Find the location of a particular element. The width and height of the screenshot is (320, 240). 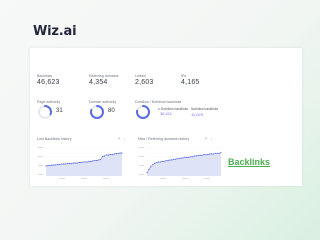

series-area is located at coordinates (184, 164).